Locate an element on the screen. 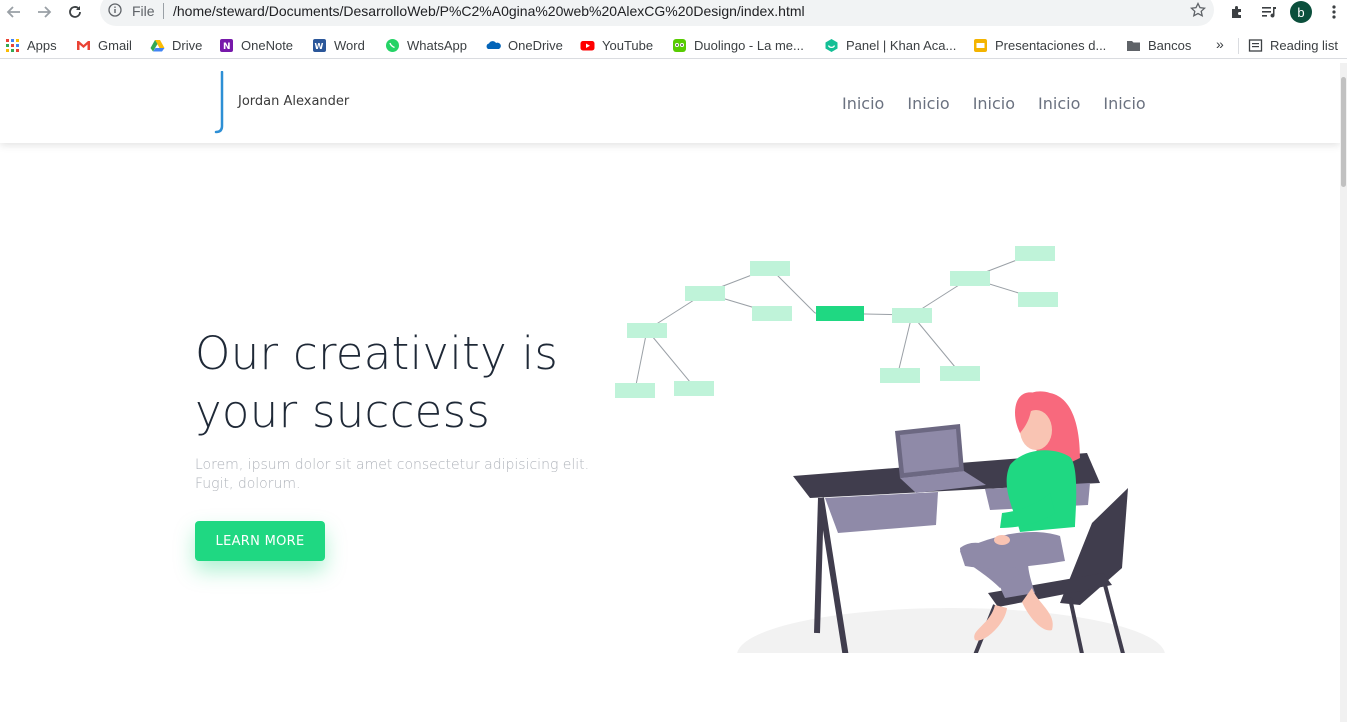 The width and height of the screenshot is (1347, 722). extensions-button is located at coordinates (1237, 12).